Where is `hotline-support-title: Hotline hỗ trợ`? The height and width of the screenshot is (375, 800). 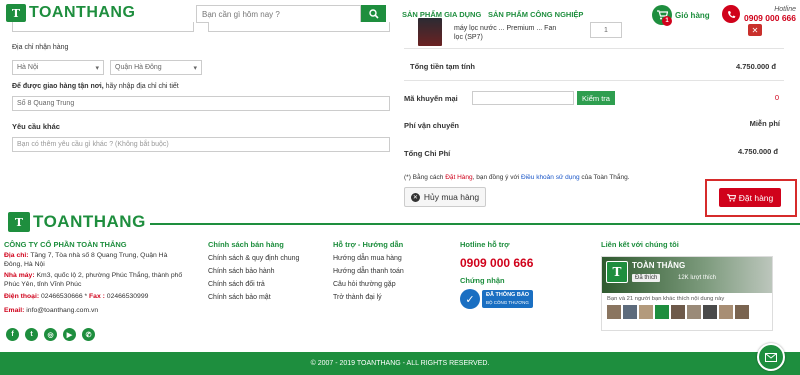
hotline-support-title: Hotline hỗ trợ is located at coordinates (485, 244).